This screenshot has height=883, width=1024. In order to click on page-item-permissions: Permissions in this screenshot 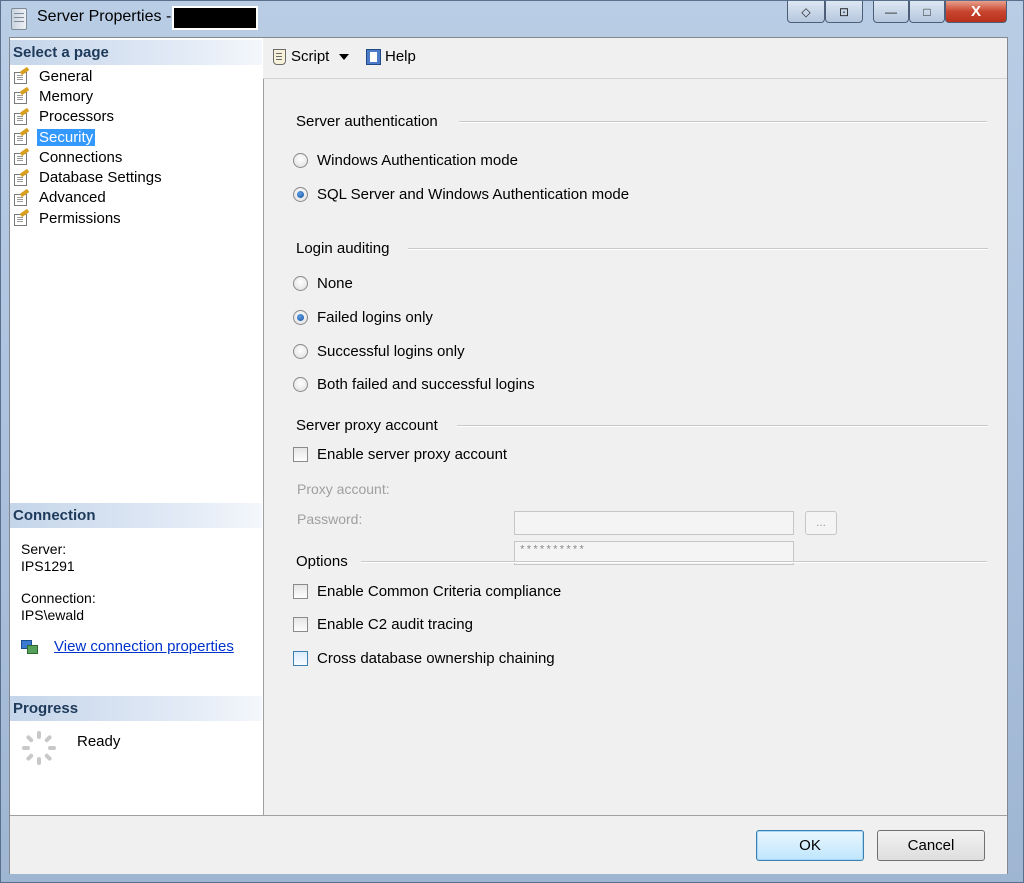, I will do `click(88, 218)`.